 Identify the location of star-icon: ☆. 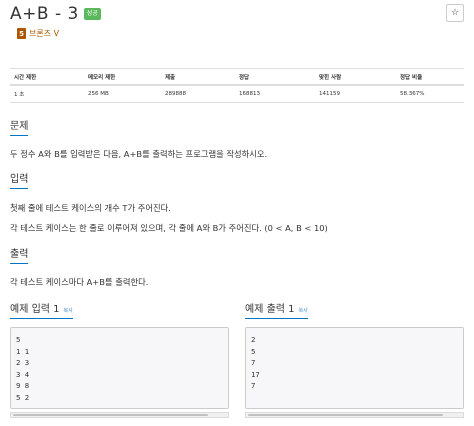
(455, 13).